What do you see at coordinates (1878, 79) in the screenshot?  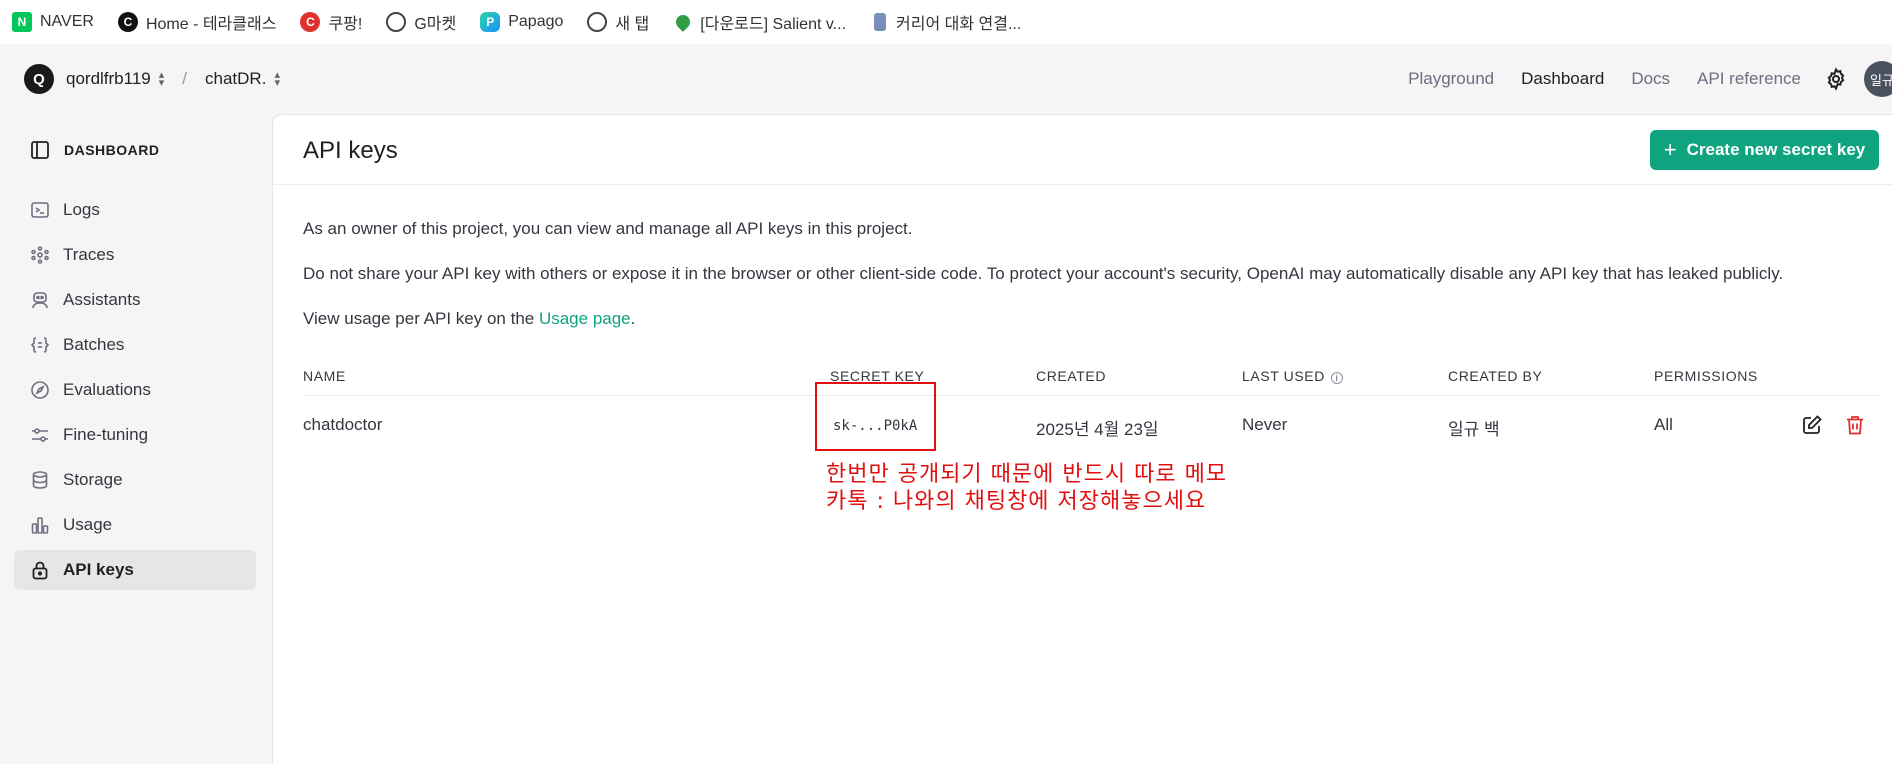 I see `user-avatar: 일규` at bounding box center [1878, 79].